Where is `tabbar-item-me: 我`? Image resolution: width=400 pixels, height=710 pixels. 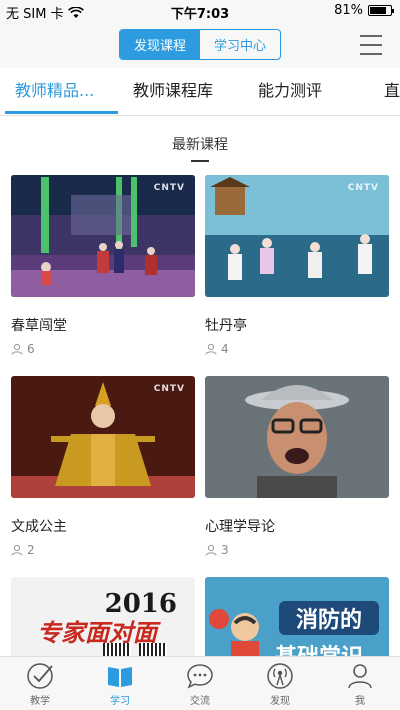 tabbar-item-me: 我 is located at coordinates (360, 683).